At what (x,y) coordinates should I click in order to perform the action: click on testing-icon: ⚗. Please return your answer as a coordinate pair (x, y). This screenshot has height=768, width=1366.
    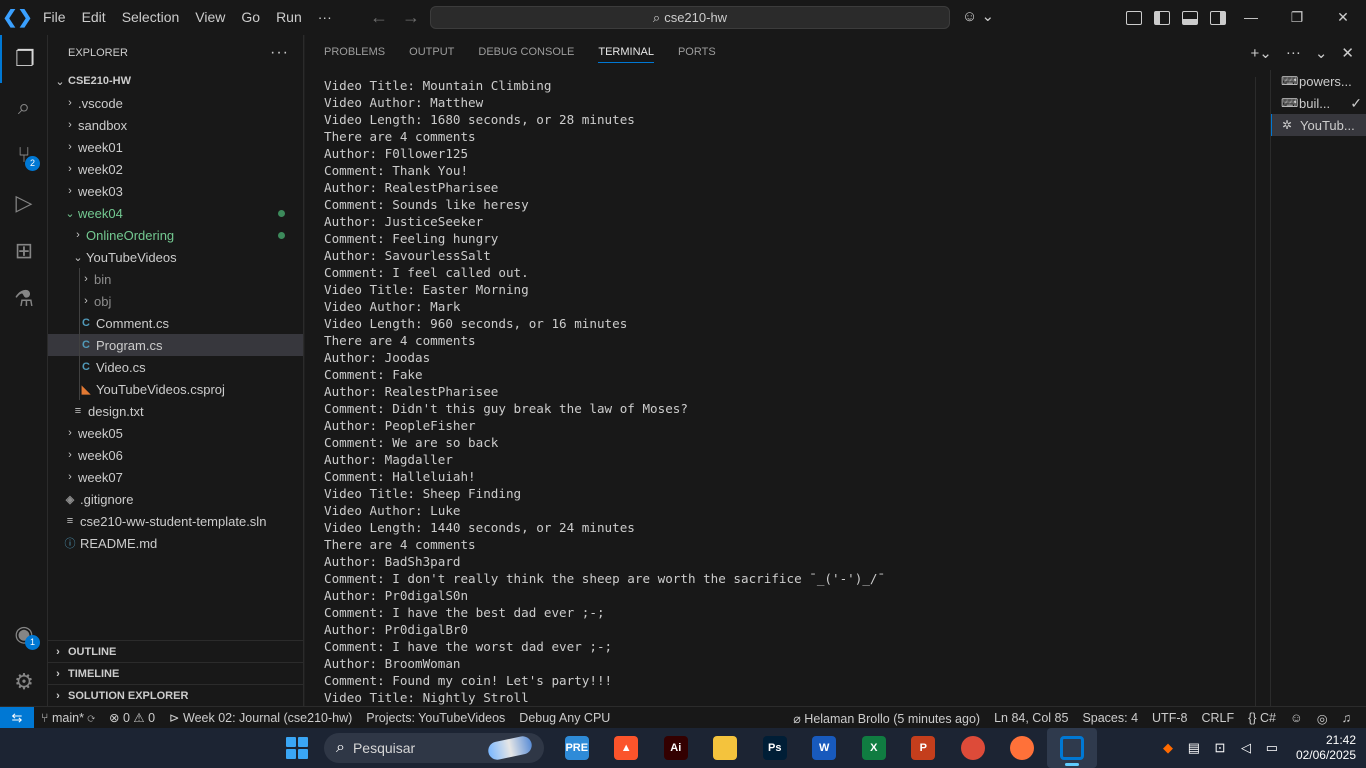
    Looking at the image, I should click on (24, 299).